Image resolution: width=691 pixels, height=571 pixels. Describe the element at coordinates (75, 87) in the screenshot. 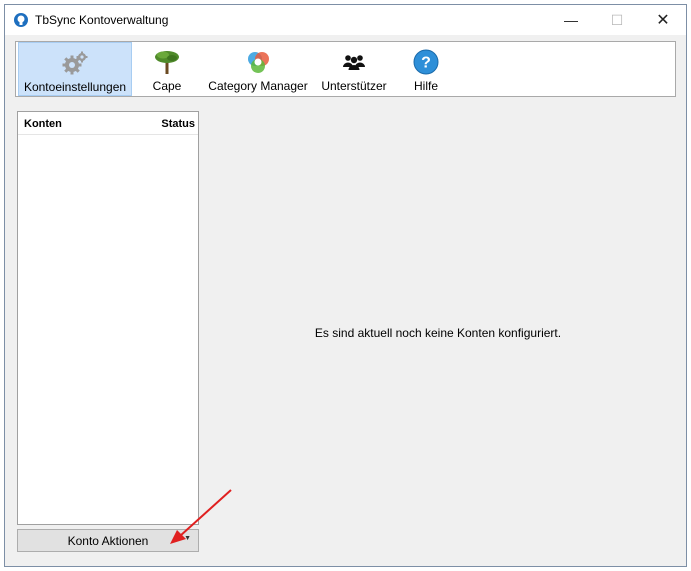

I see `tab-kontoeinstellungen-label: Kontoeinstellungen` at that location.